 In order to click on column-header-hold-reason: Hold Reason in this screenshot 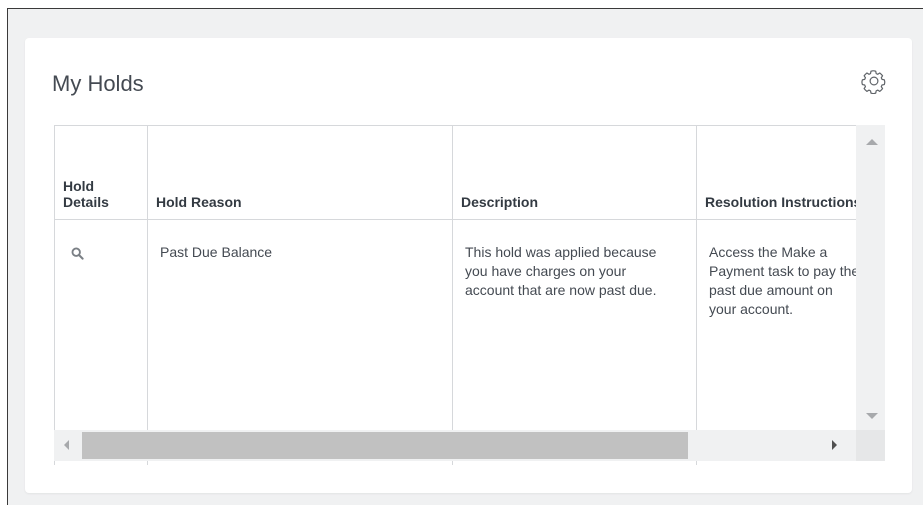, I will do `click(300, 172)`.